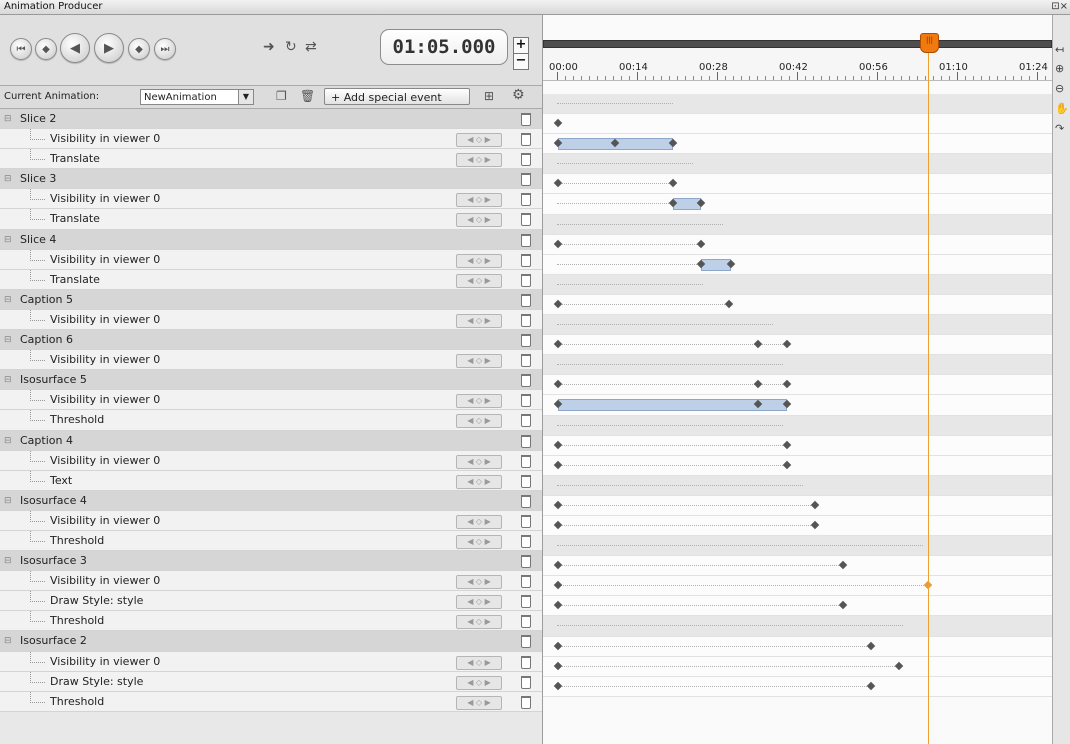  What do you see at coordinates (797, 64) in the screenshot?
I see `time-ruler: 00:00 00:14 00:28 00:42 00:56 01:10 01:24` at bounding box center [797, 64].